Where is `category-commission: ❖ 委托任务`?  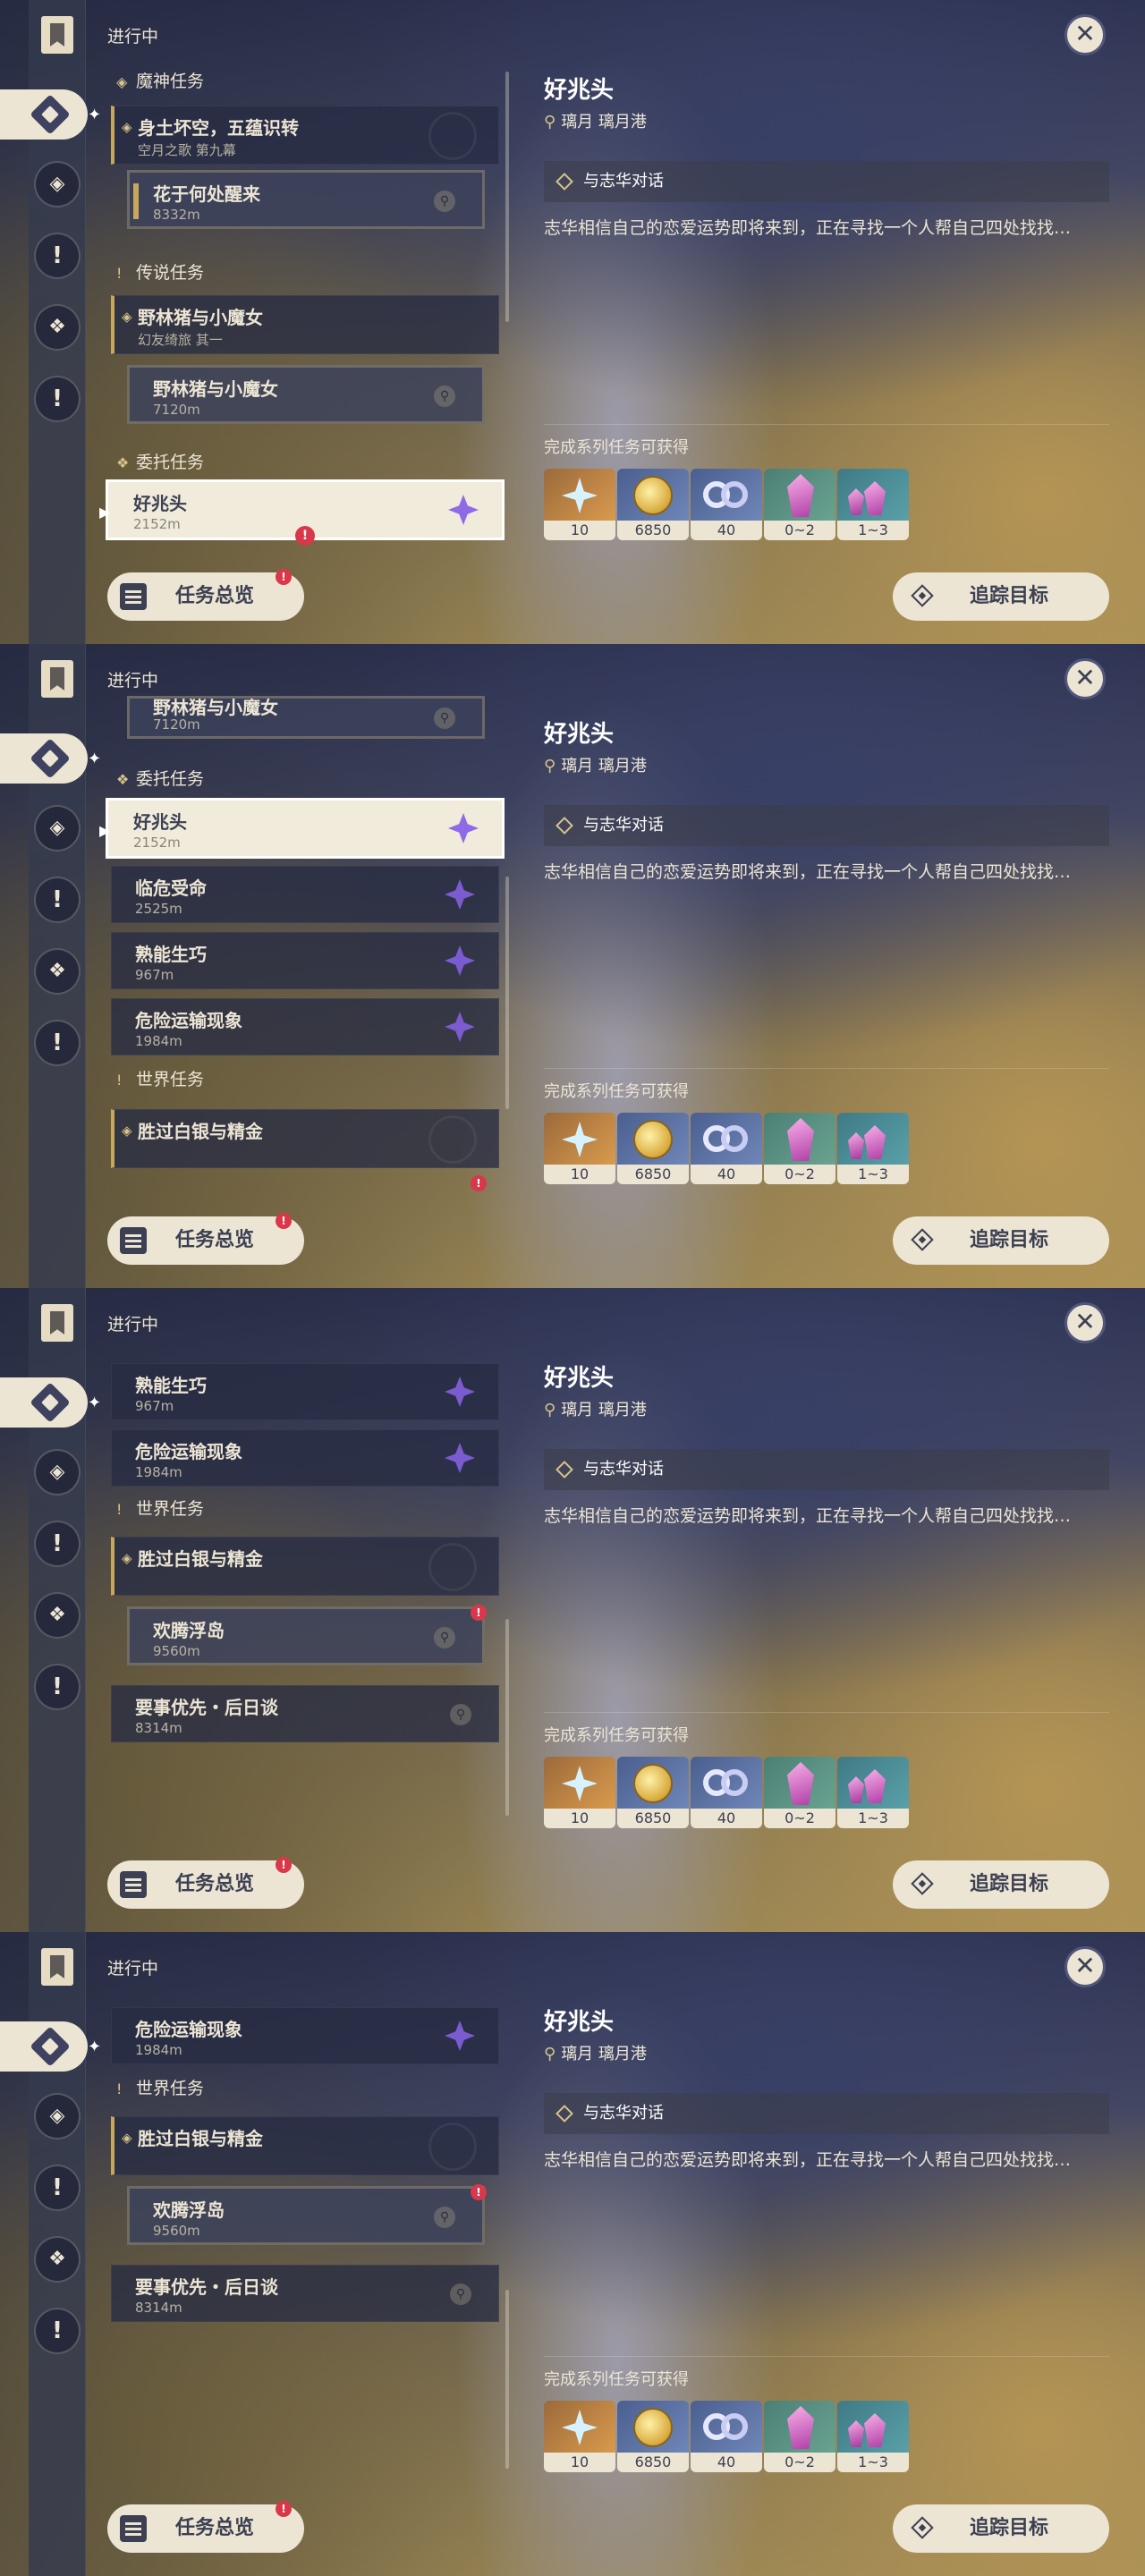 category-commission: ❖ 委托任务 is located at coordinates (160, 779).